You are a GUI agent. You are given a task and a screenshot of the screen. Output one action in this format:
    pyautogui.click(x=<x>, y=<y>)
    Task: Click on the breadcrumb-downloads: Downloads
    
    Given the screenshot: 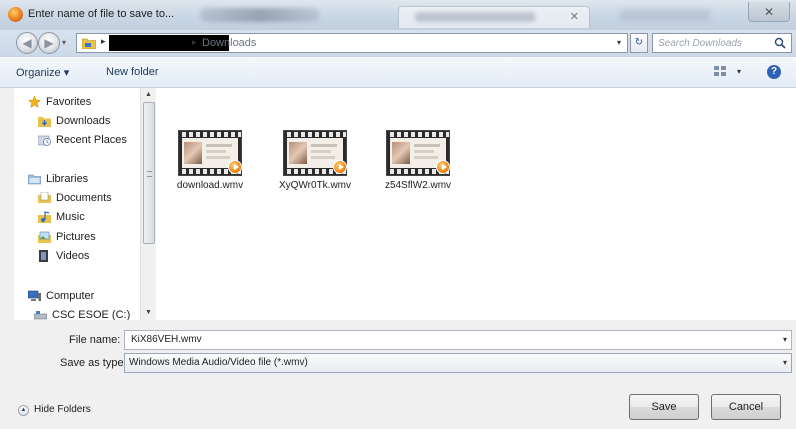 What is the action you would take?
    pyautogui.click(x=229, y=43)
    